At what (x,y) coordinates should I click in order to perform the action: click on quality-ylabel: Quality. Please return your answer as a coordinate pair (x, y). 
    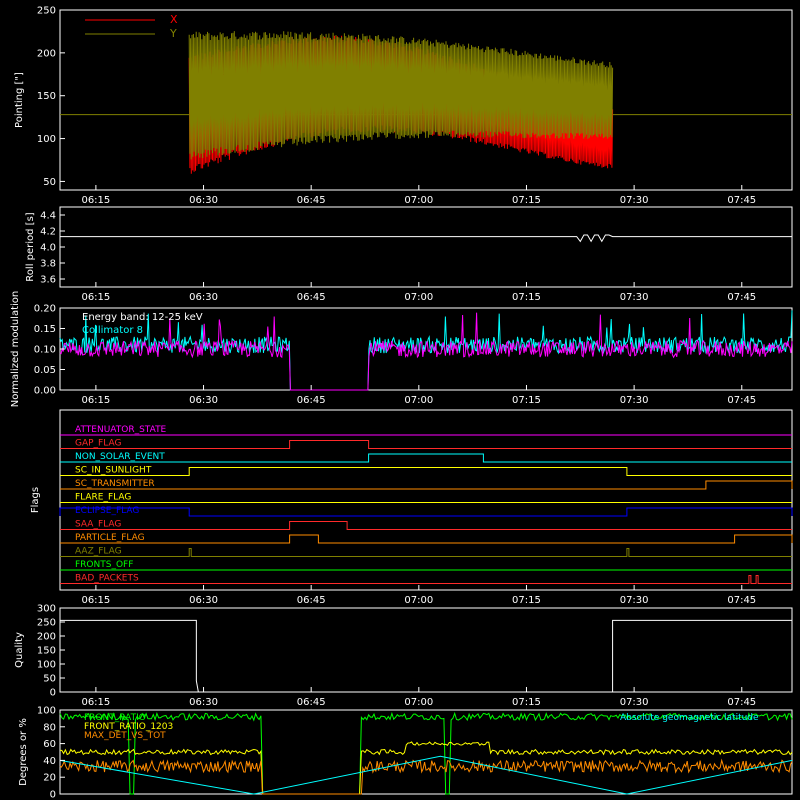
    Looking at the image, I should click on (19, 650).